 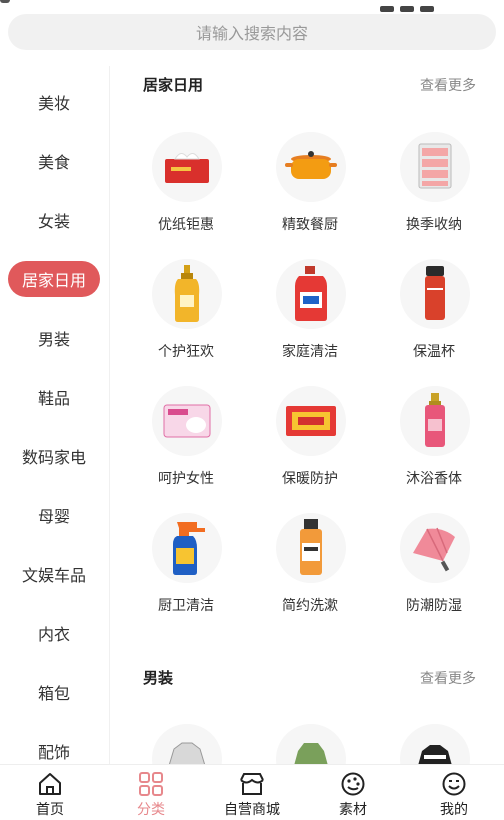 What do you see at coordinates (310, 225) in the screenshot?
I see `grid-item-label: 精致餐厨` at bounding box center [310, 225].